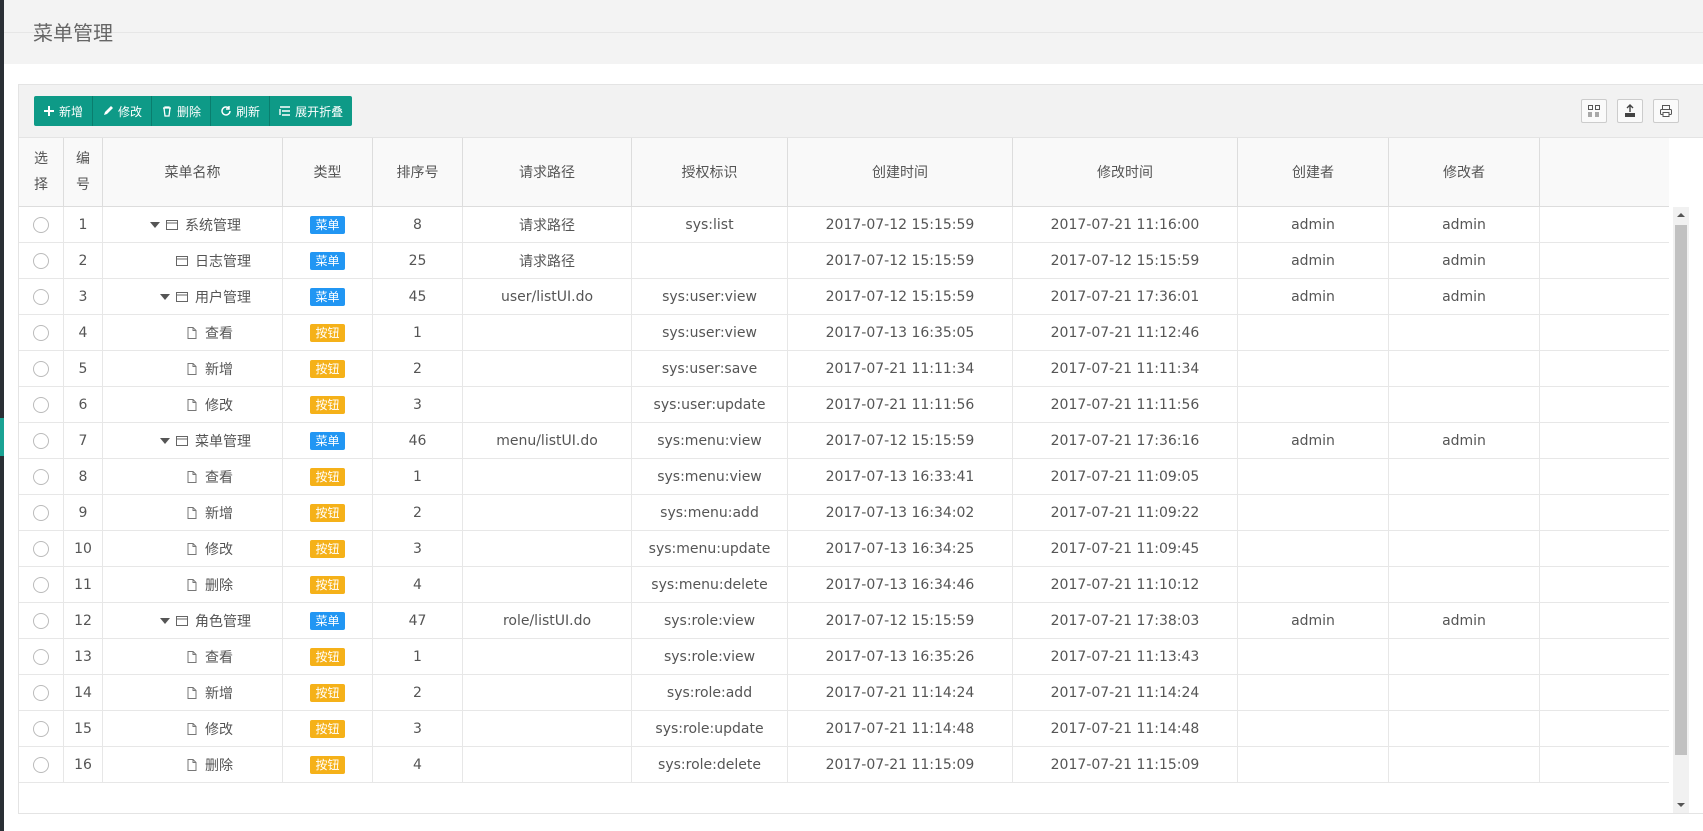  I want to click on permission-column-value: sys:user:view, so click(709, 332).